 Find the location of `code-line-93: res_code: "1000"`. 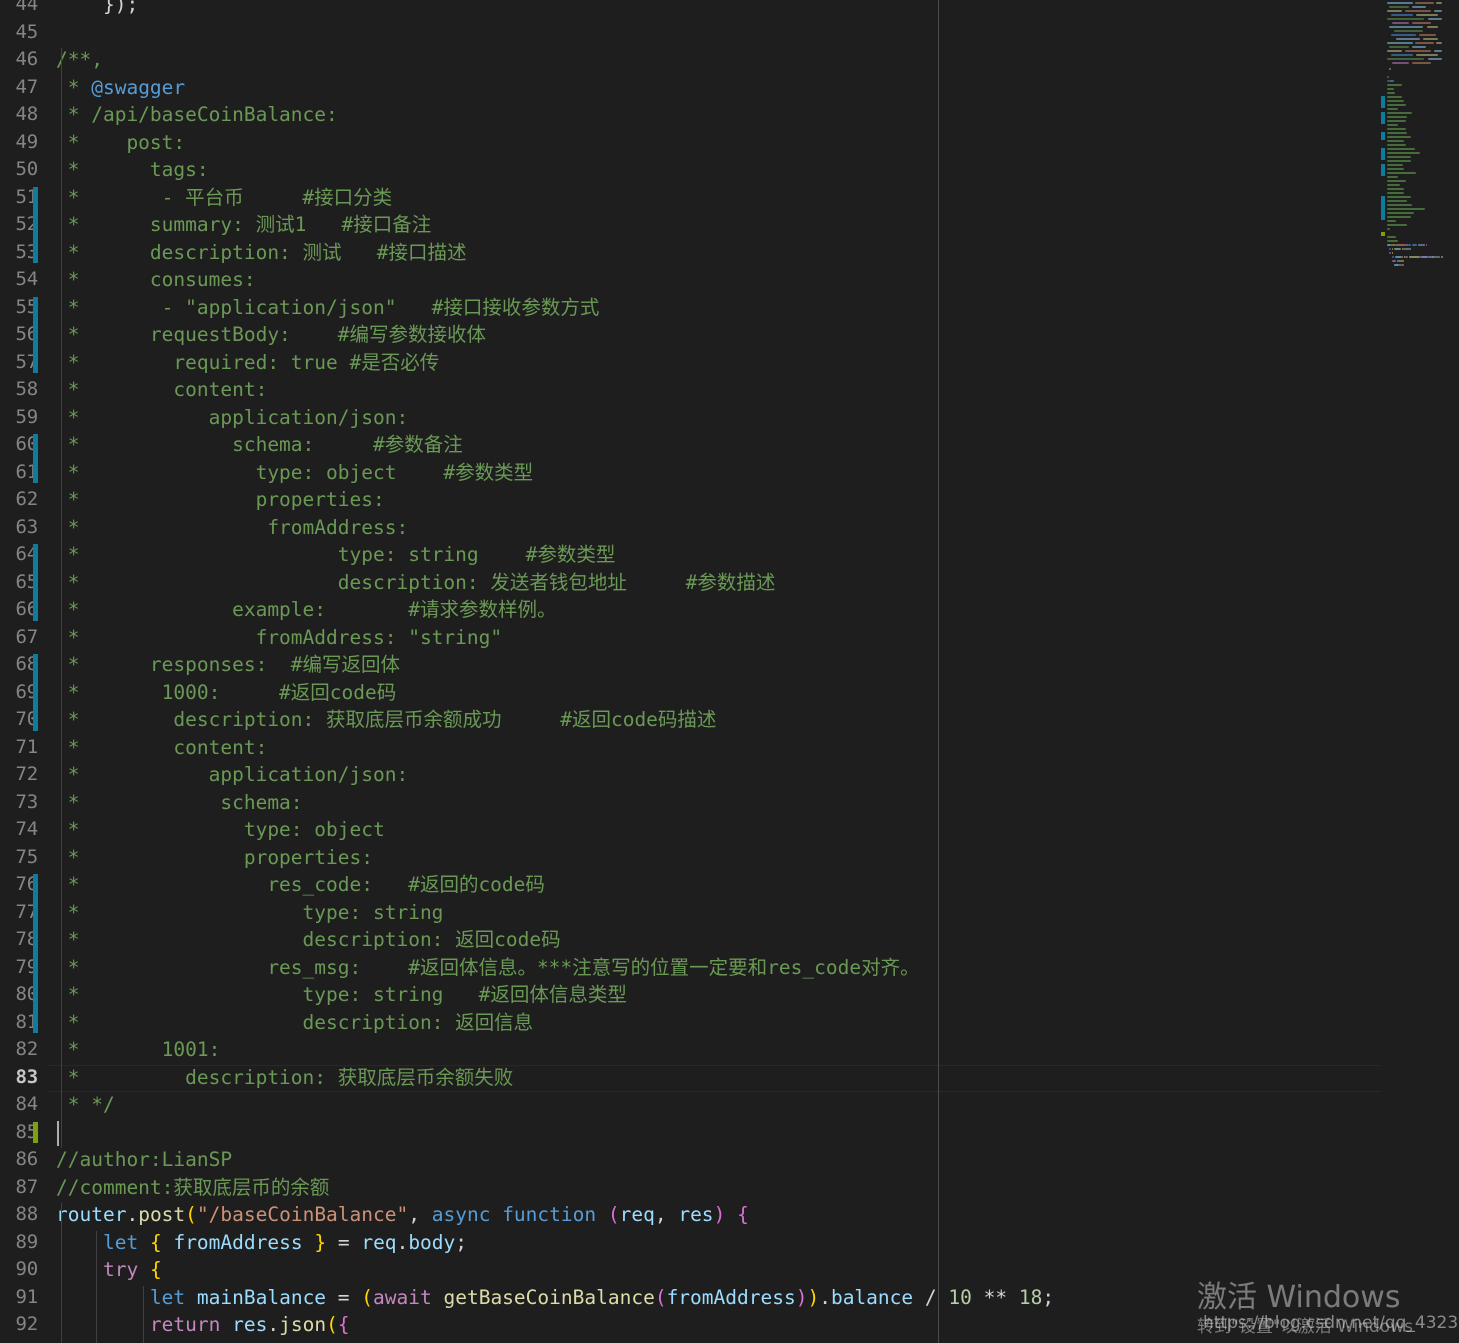

code-line-93: res_code: "1000" is located at coordinates (220, 1341).